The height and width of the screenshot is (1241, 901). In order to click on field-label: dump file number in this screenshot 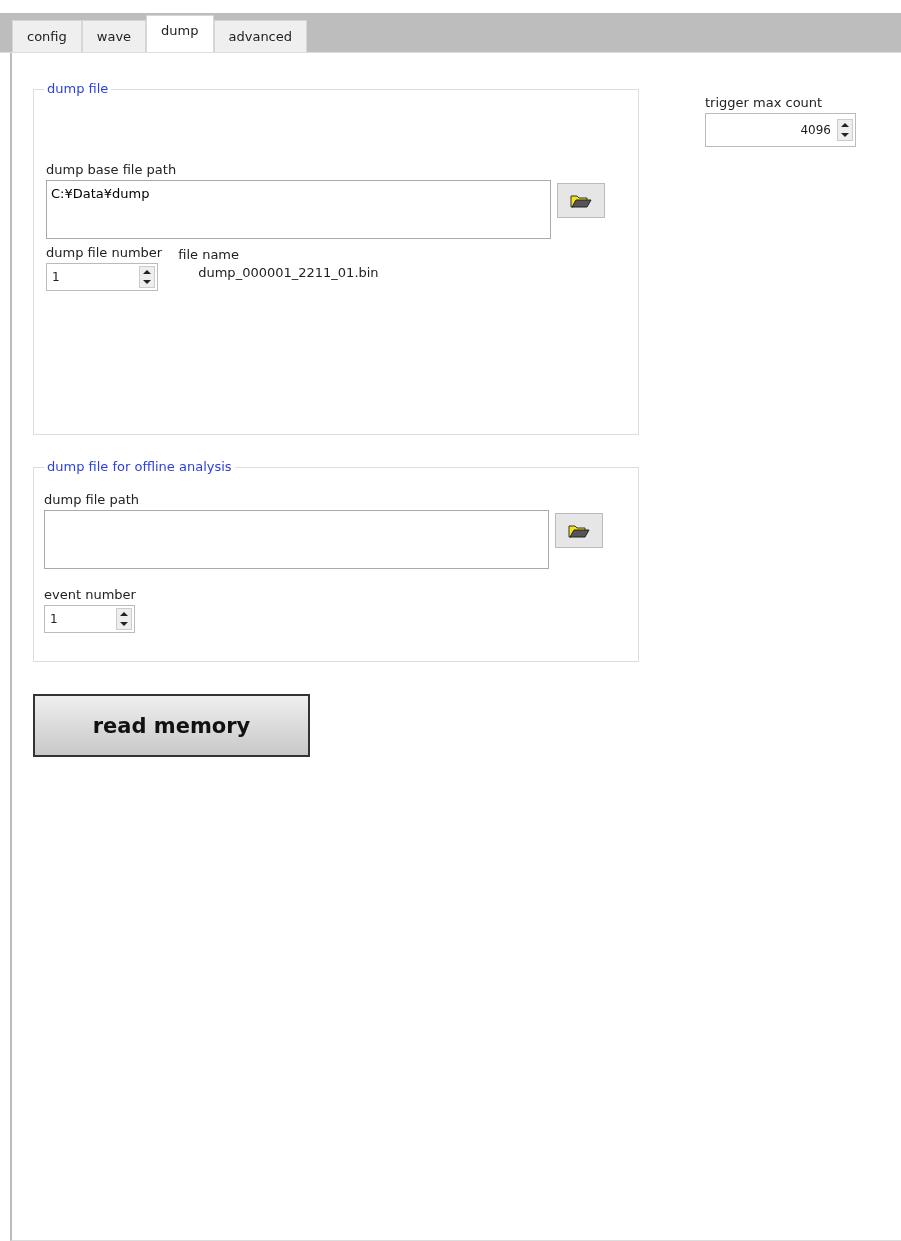, I will do `click(104, 252)`.